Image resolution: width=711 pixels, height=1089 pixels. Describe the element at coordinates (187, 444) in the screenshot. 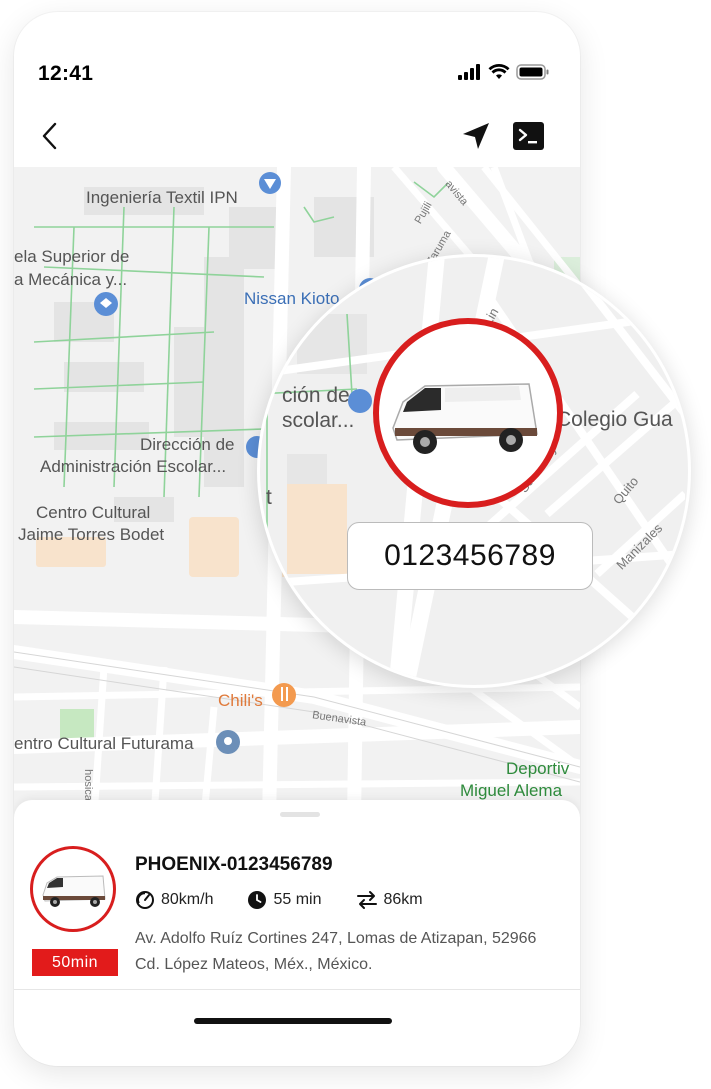

I see `poi-direccion-label-1: Dirección de` at that location.